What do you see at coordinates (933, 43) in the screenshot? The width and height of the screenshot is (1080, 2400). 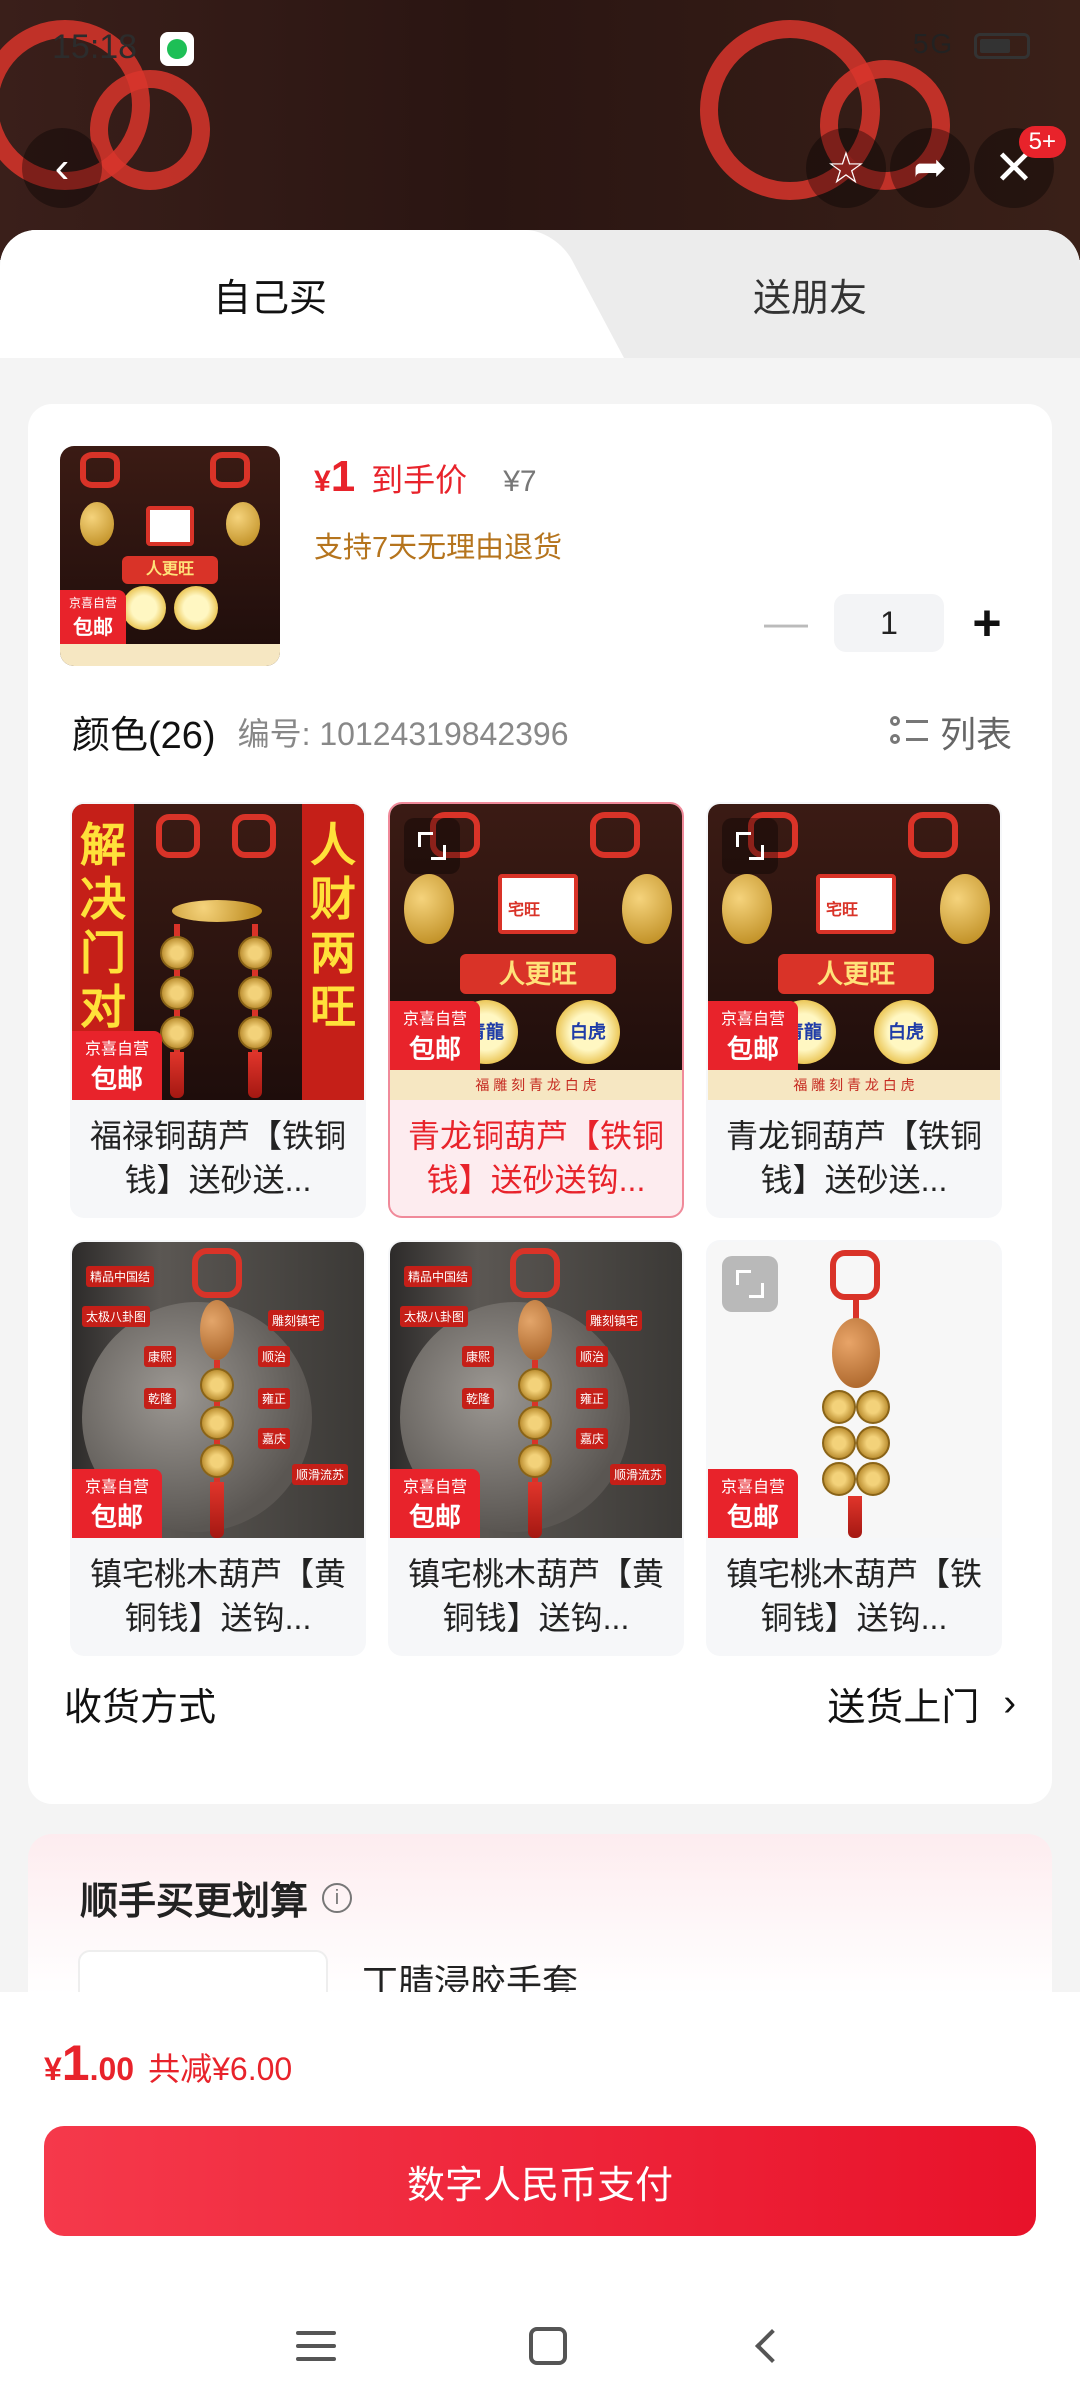 I see `signal-label: 5G` at bounding box center [933, 43].